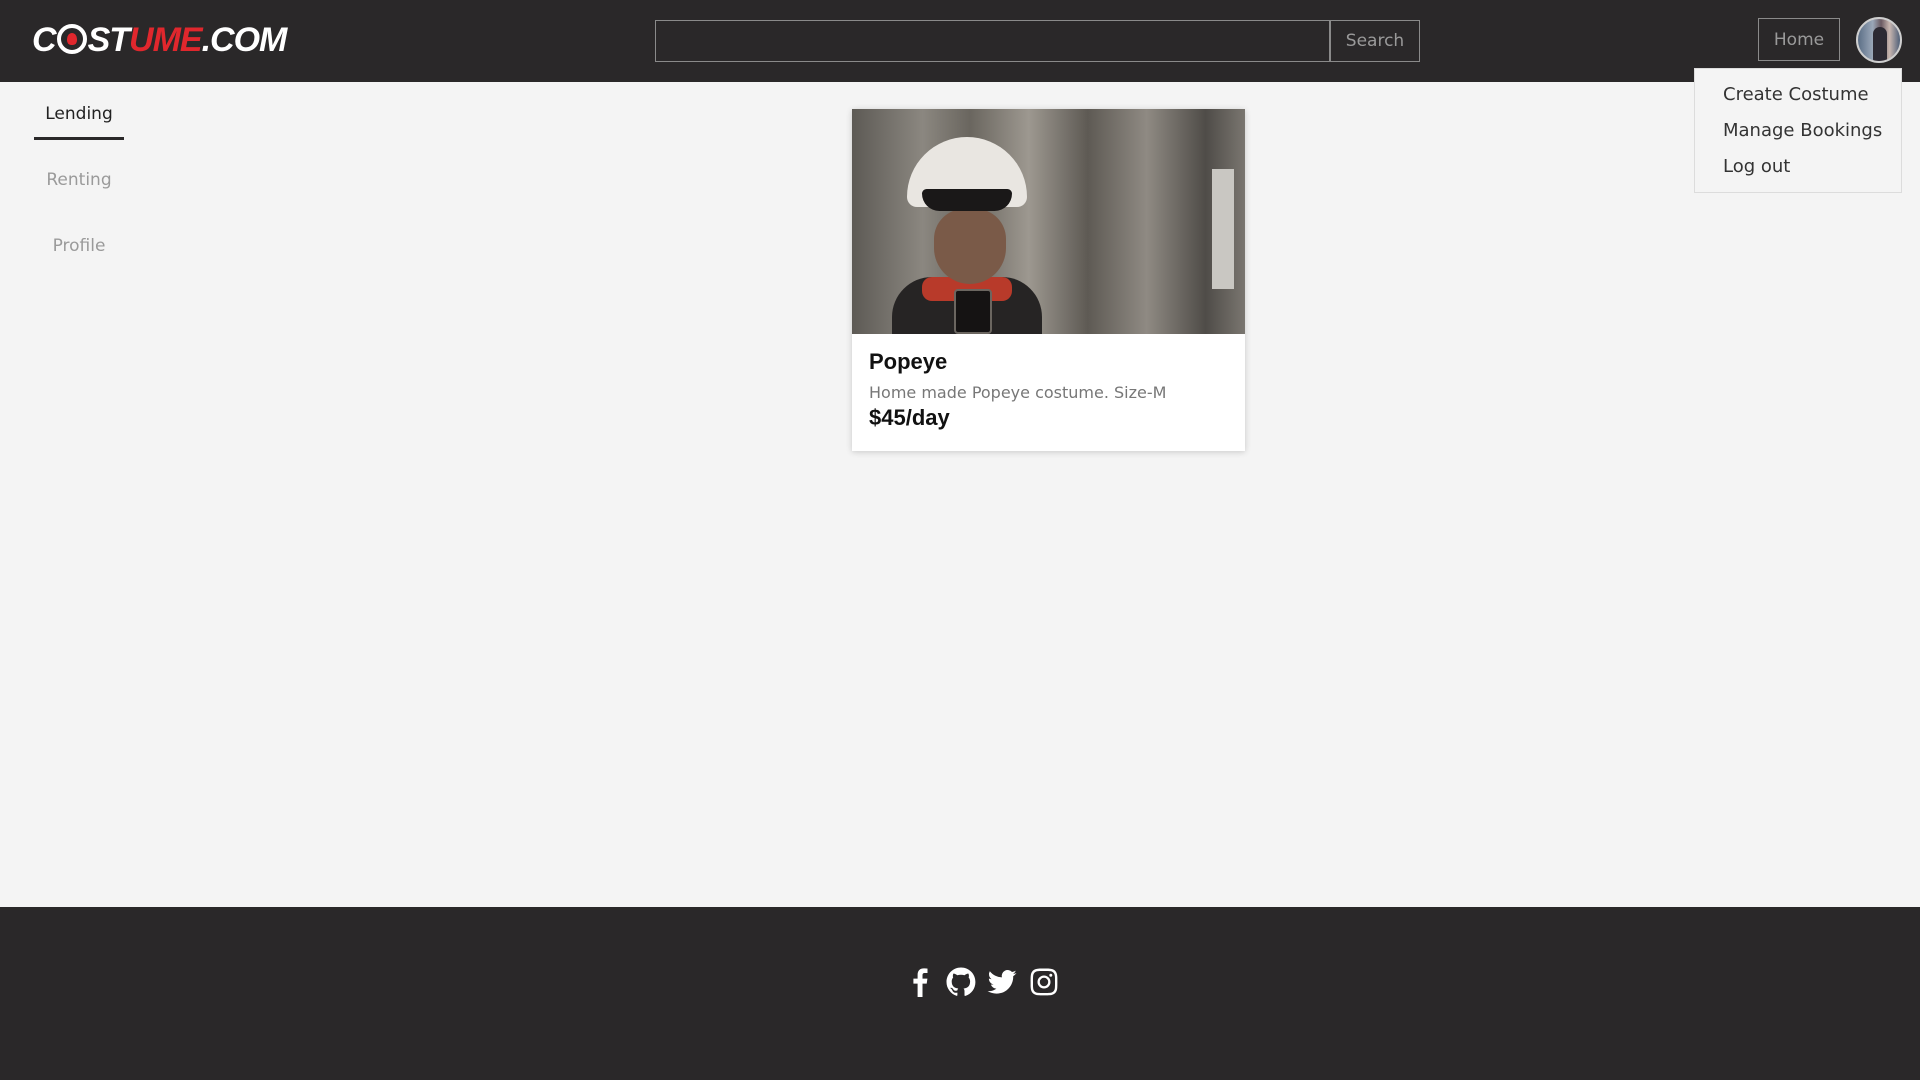 Image resolution: width=1920 pixels, height=1080 pixels. What do you see at coordinates (1048, 221) in the screenshot?
I see `costume-photo` at bounding box center [1048, 221].